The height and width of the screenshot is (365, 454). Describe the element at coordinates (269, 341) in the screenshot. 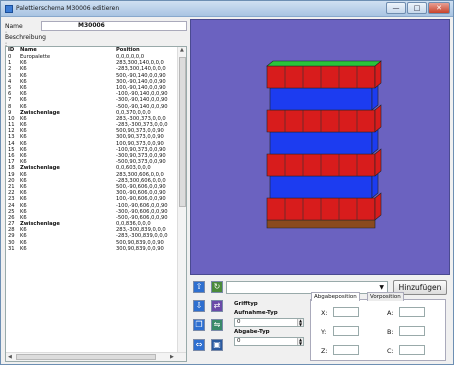

I see `abgabe-spinner: 0 ▲ ▼` at that location.